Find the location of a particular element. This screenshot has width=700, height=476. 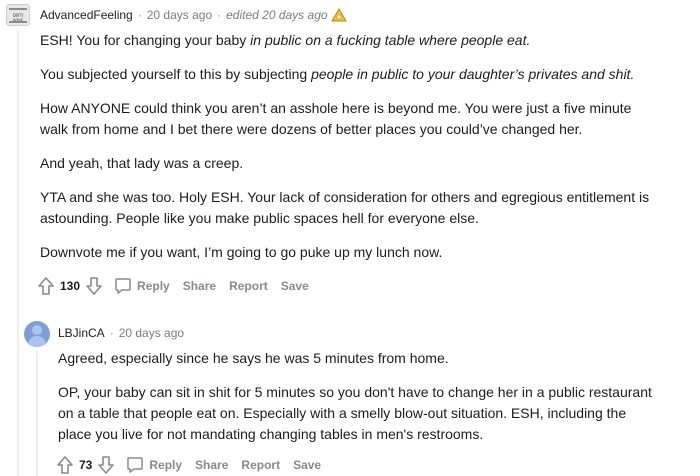

comment-meta: LBJinCA · 20 days ago is located at coordinates (121, 333).